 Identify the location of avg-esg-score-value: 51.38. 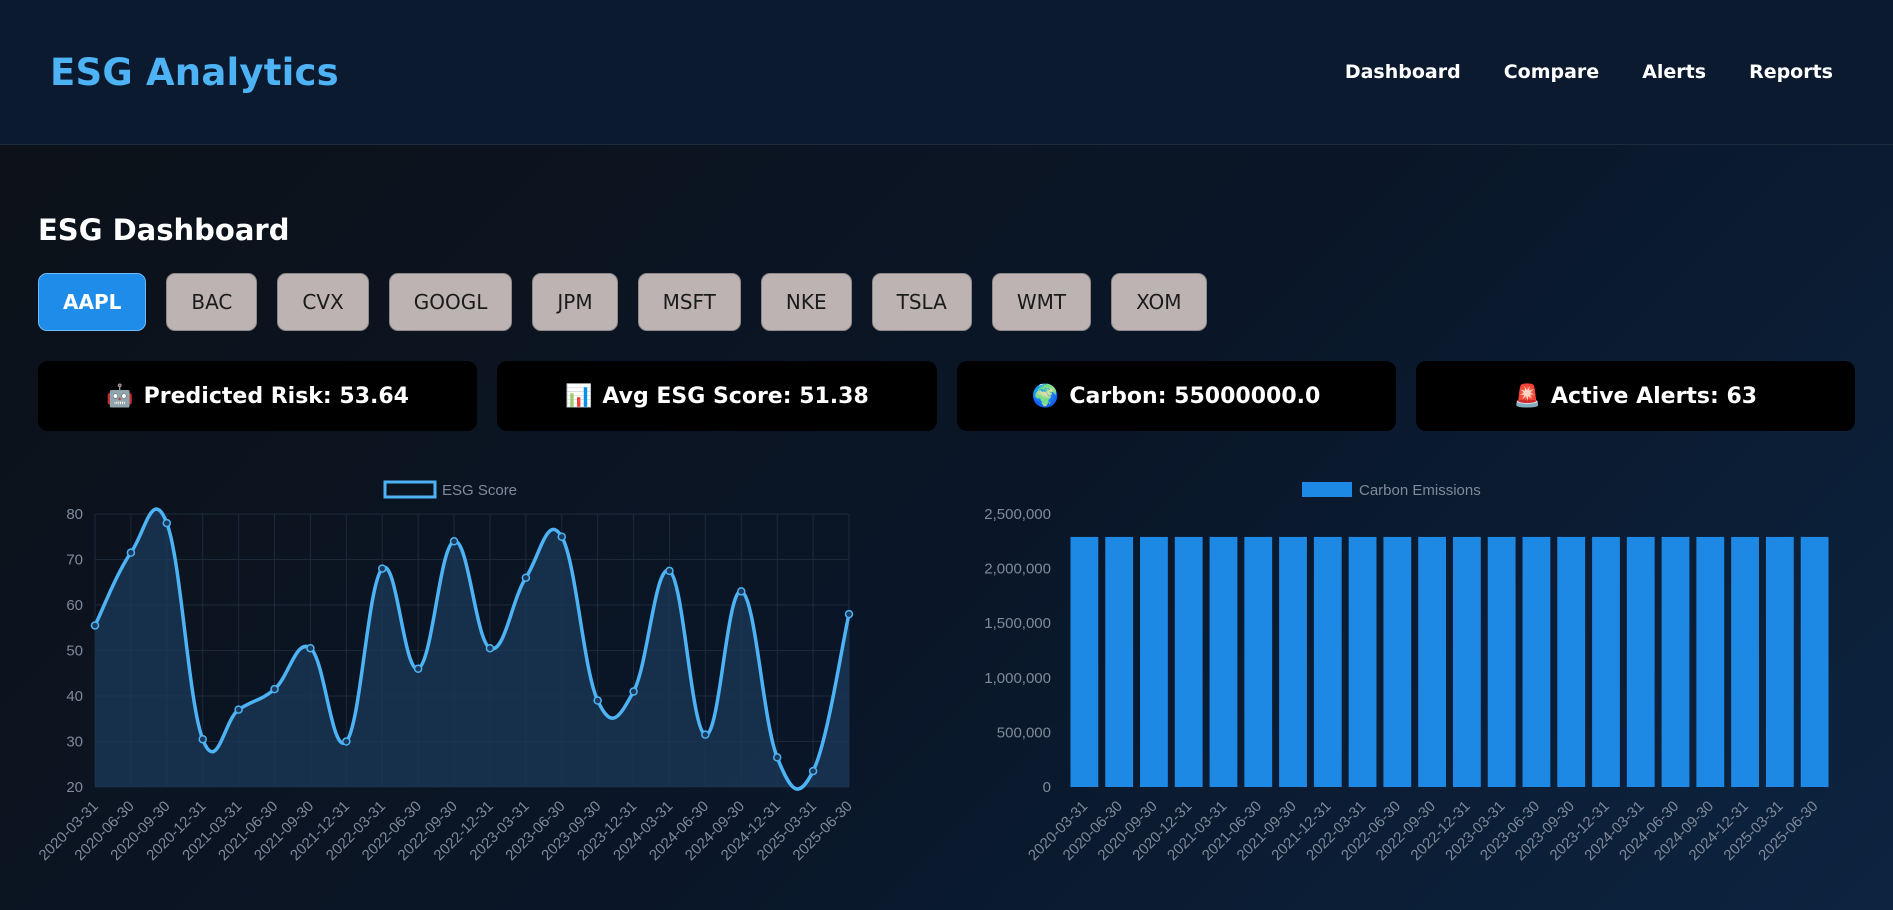
(834, 396).